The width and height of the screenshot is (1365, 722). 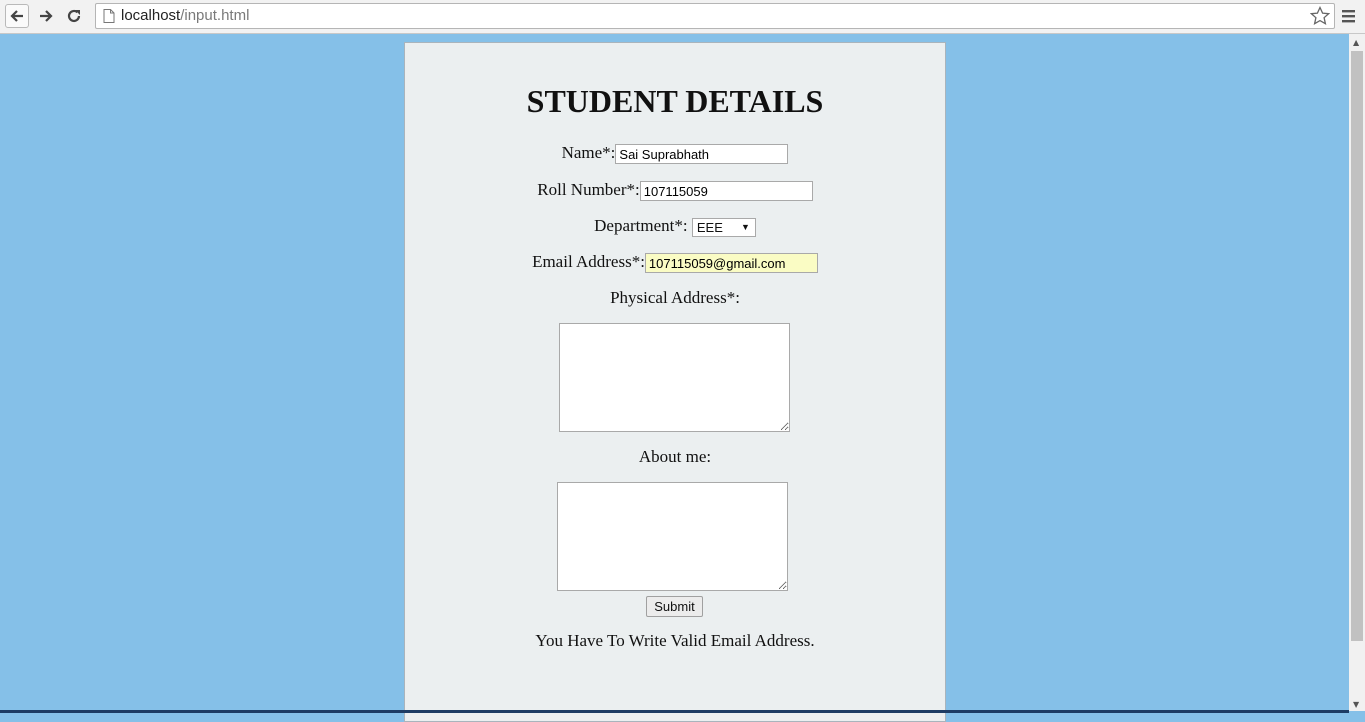 What do you see at coordinates (151, 15) in the screenshot?
I see `url-host: localhost` at bounding box center [151, 15].